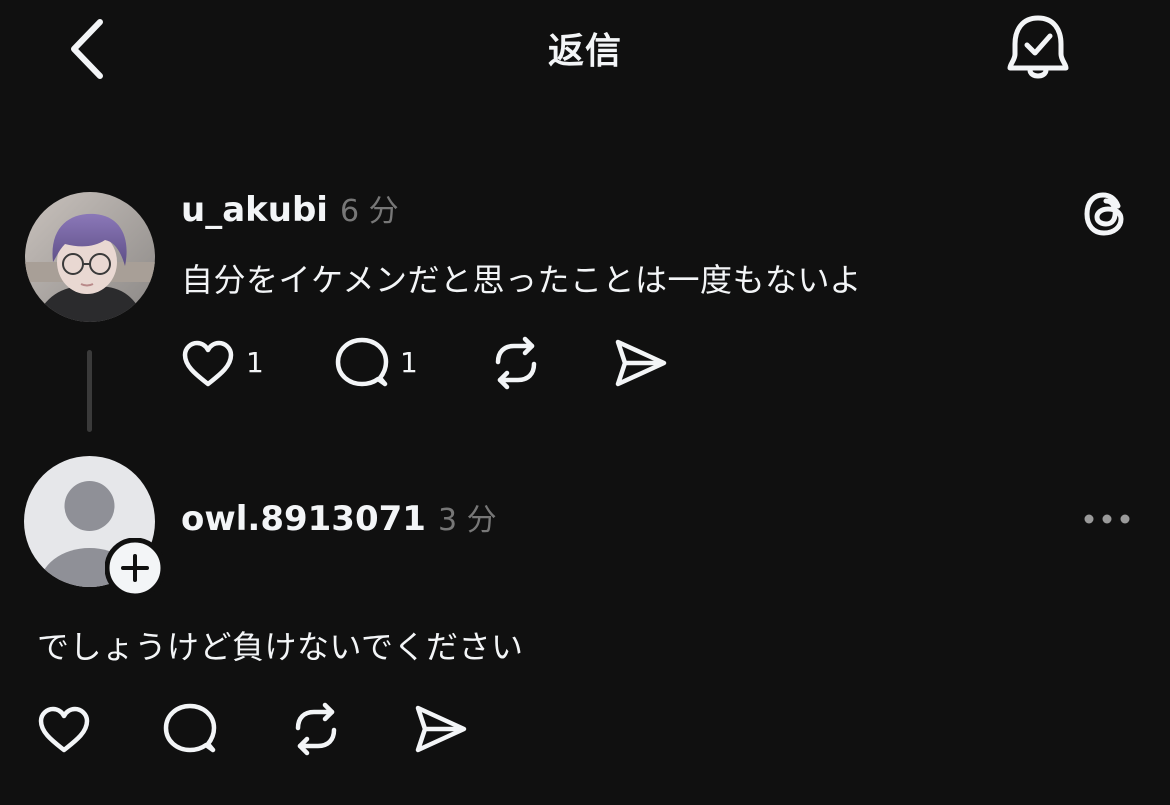  I want to click on profile-photo, so click(90, 257).